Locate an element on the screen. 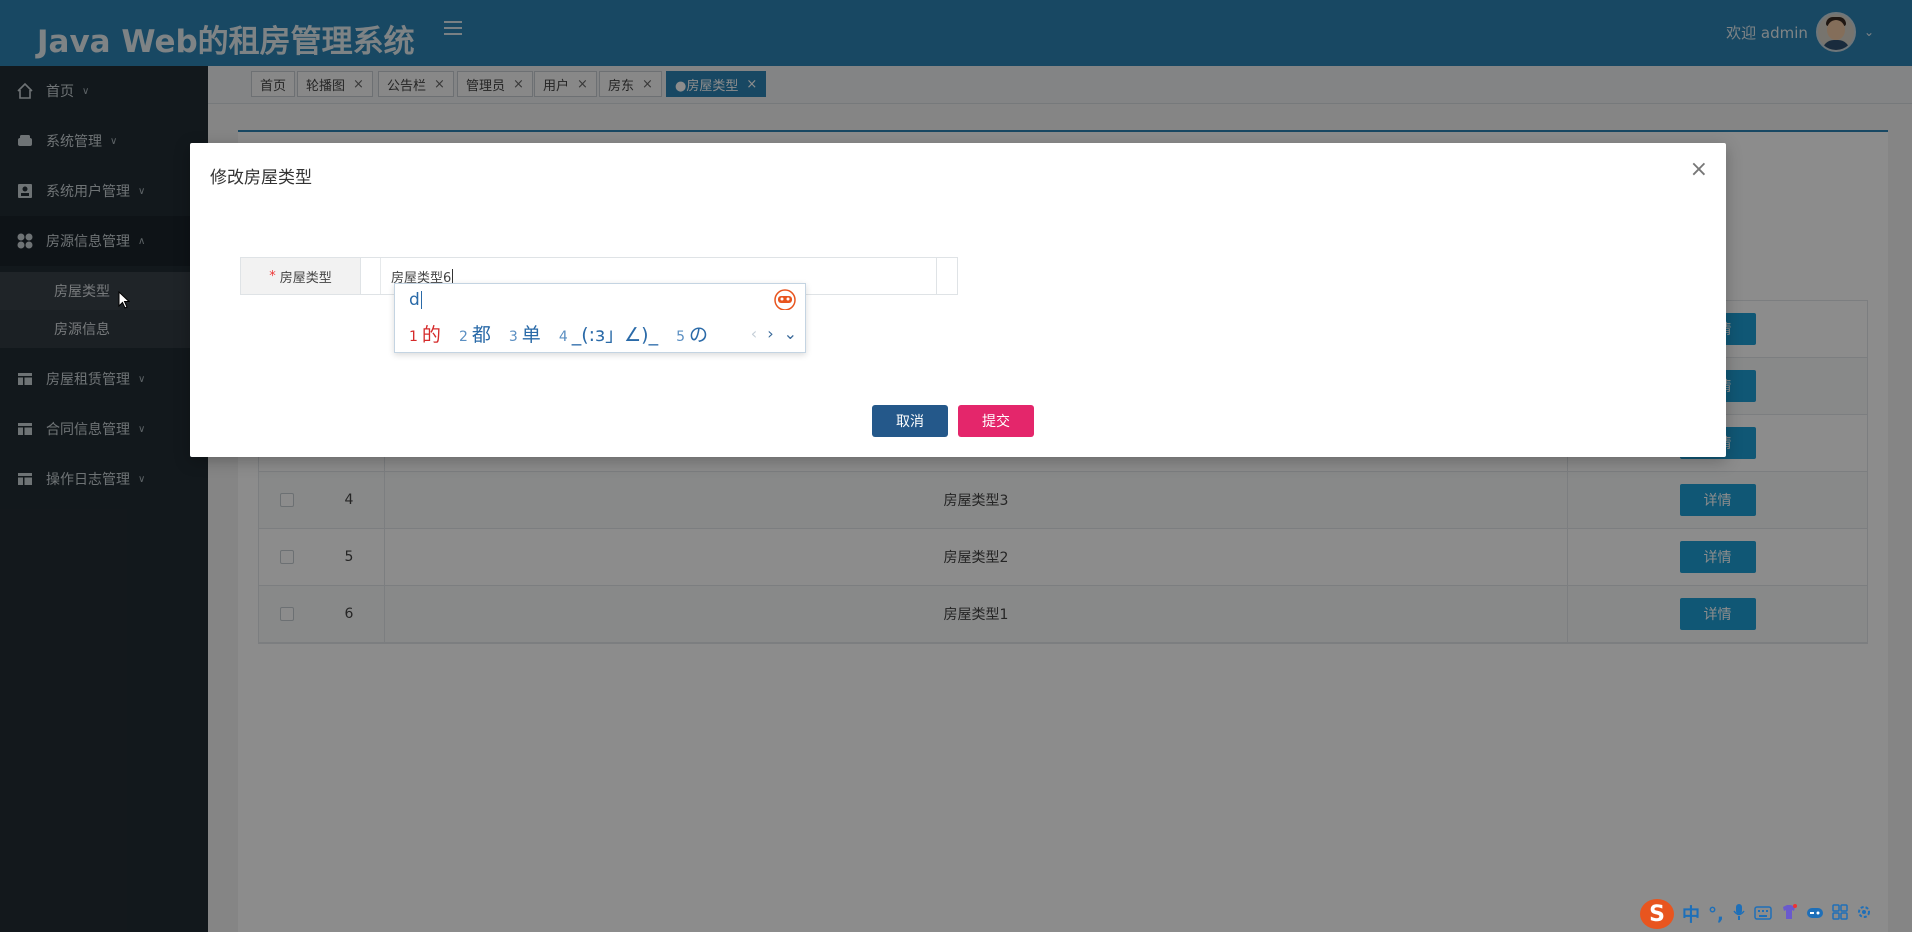 Image resolution: width=1912 pixels, height=932 pixels. mouse-cursor-icon is located at coordinates (124, 300).